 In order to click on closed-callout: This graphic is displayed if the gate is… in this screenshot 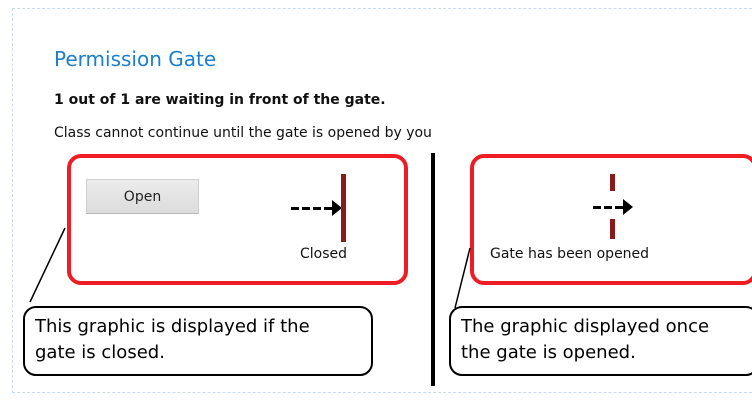, I will do `click(198, 341)`.